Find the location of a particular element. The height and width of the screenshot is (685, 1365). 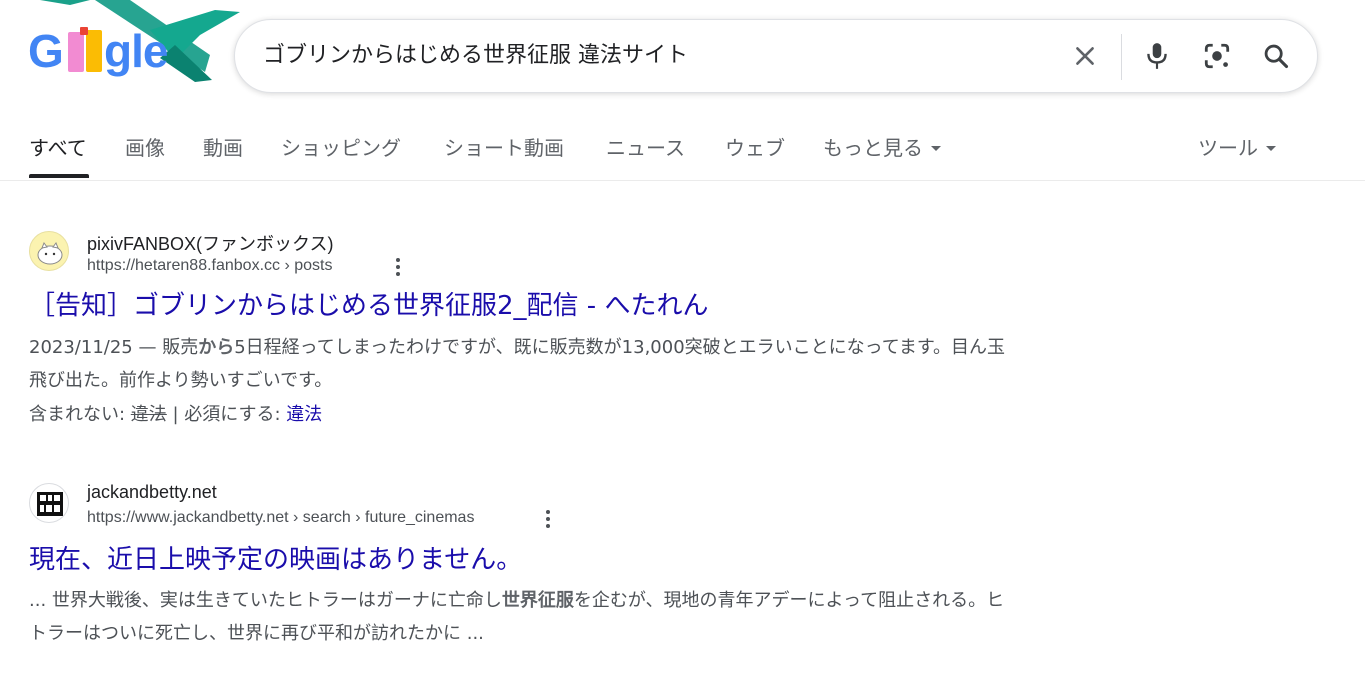

active-tab-indicator is located at coordinates (59, 176).